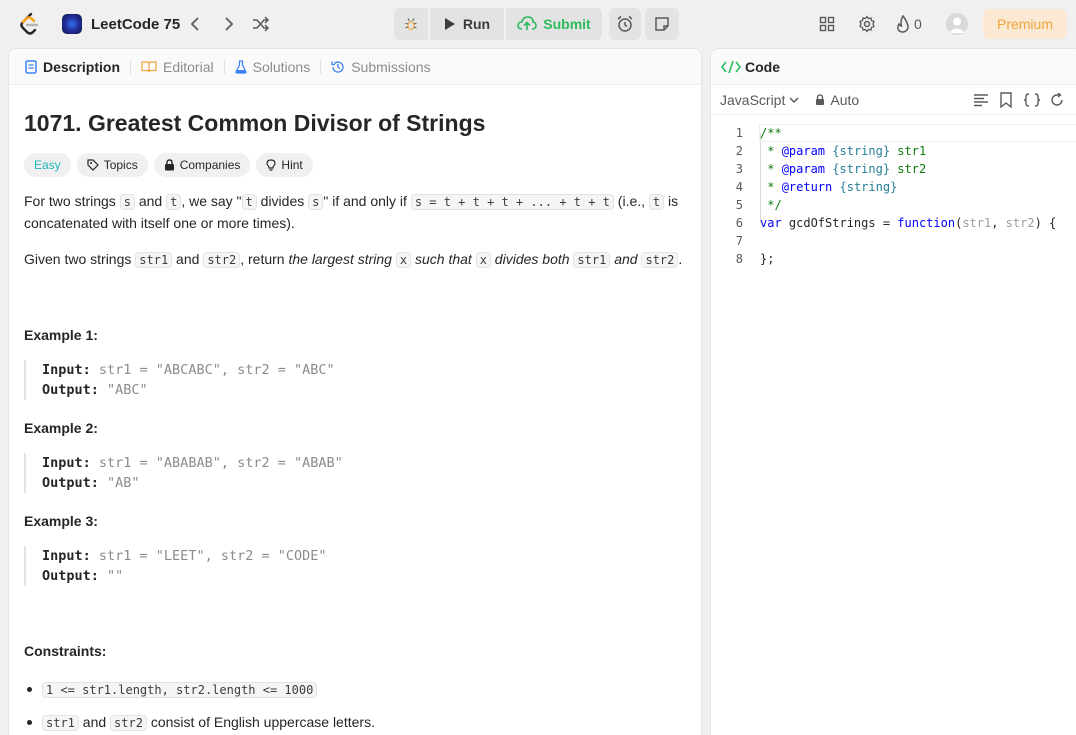 This screenshot has width=1076, height=735. I want to click on leetcode-logo-icon, so click(29, 24).